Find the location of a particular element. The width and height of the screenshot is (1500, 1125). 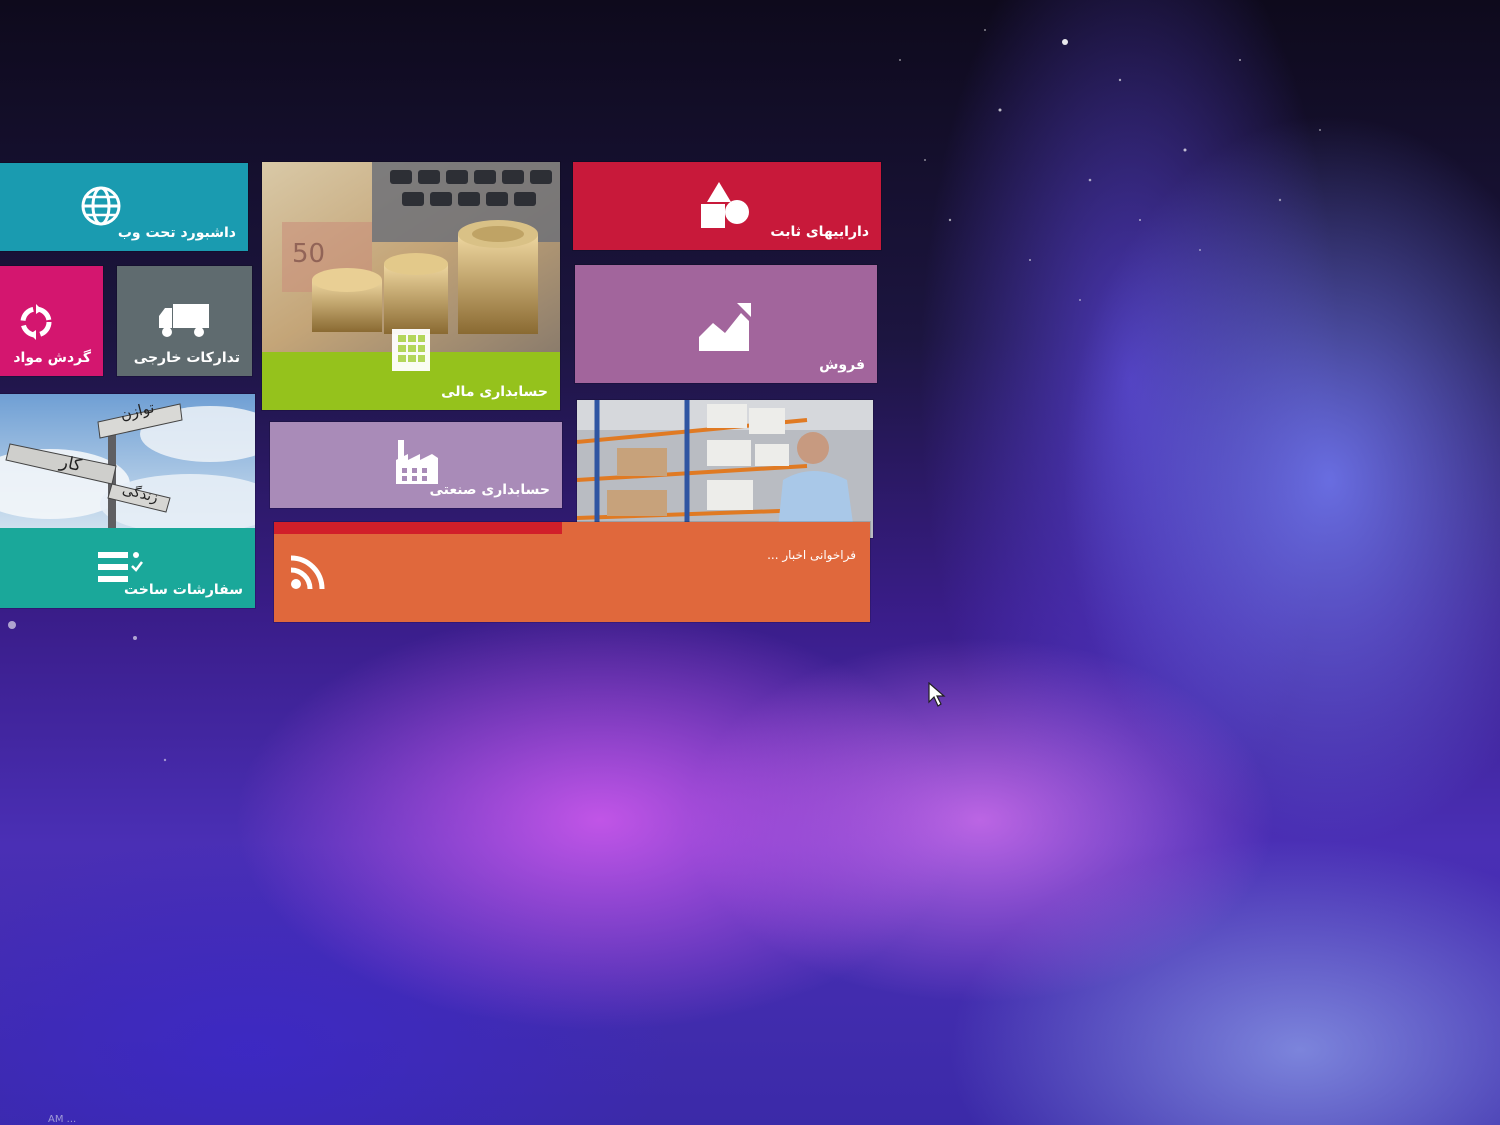

tile-label: داراییهای ثابت is located at coordinates (819, 232).